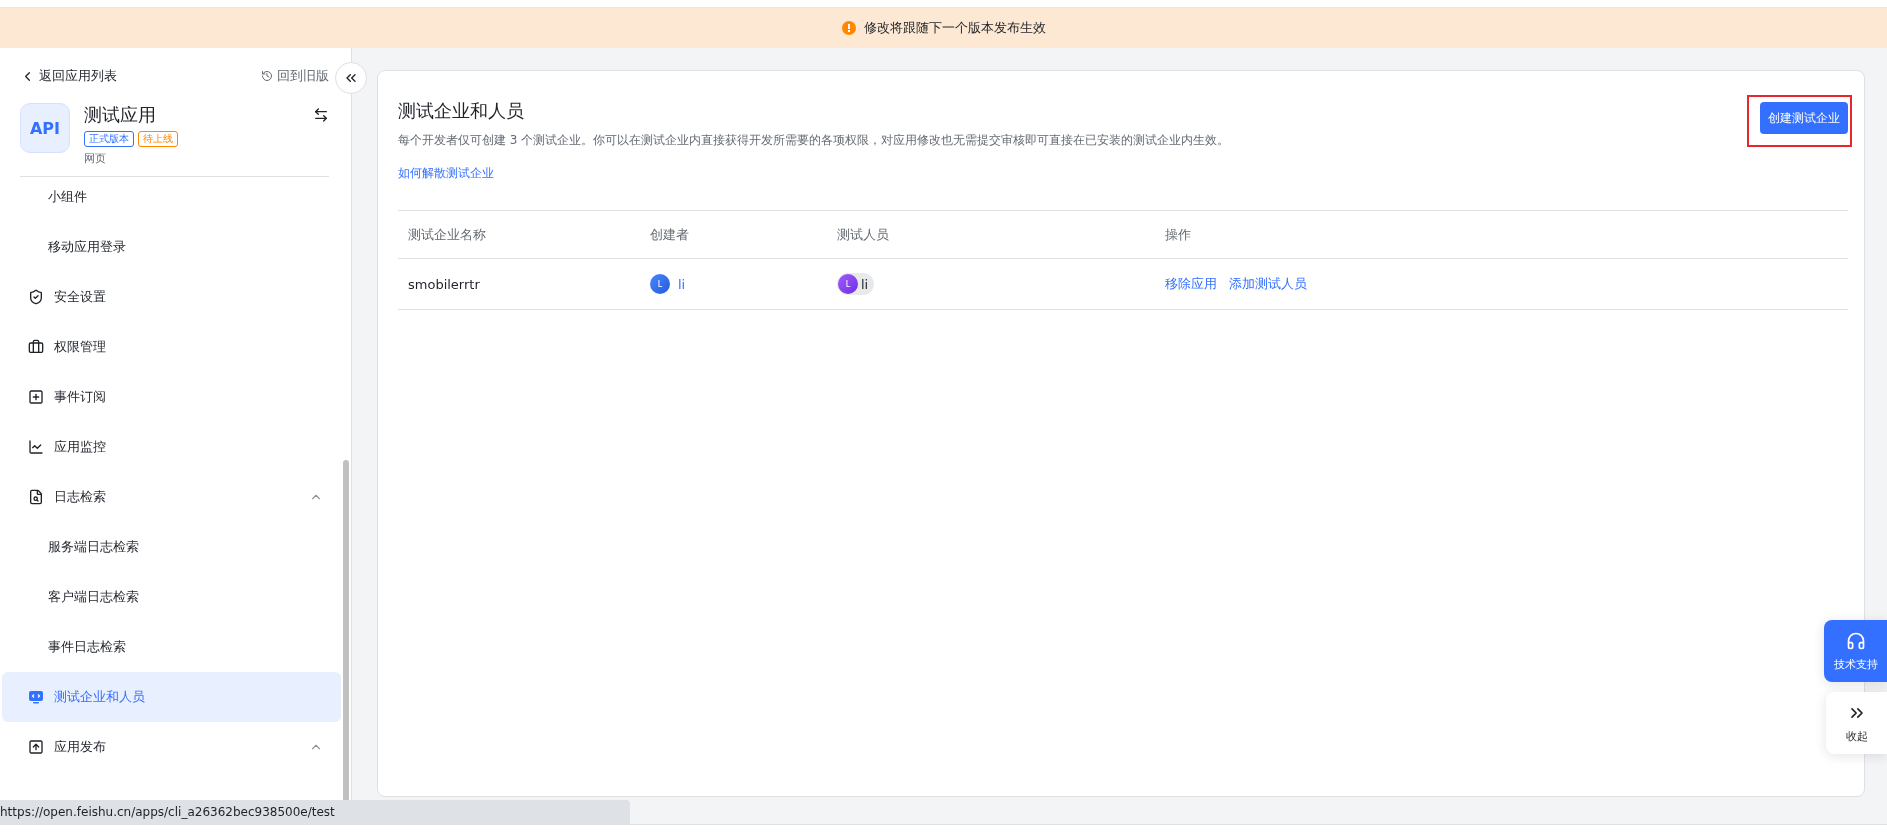 The height and width of the screenshot is (840, 1887). Describe the element at coordinates (954, 28) in the screenshot. I see `notice-text: 修改将跟随下一个版本发布生效` at that location.